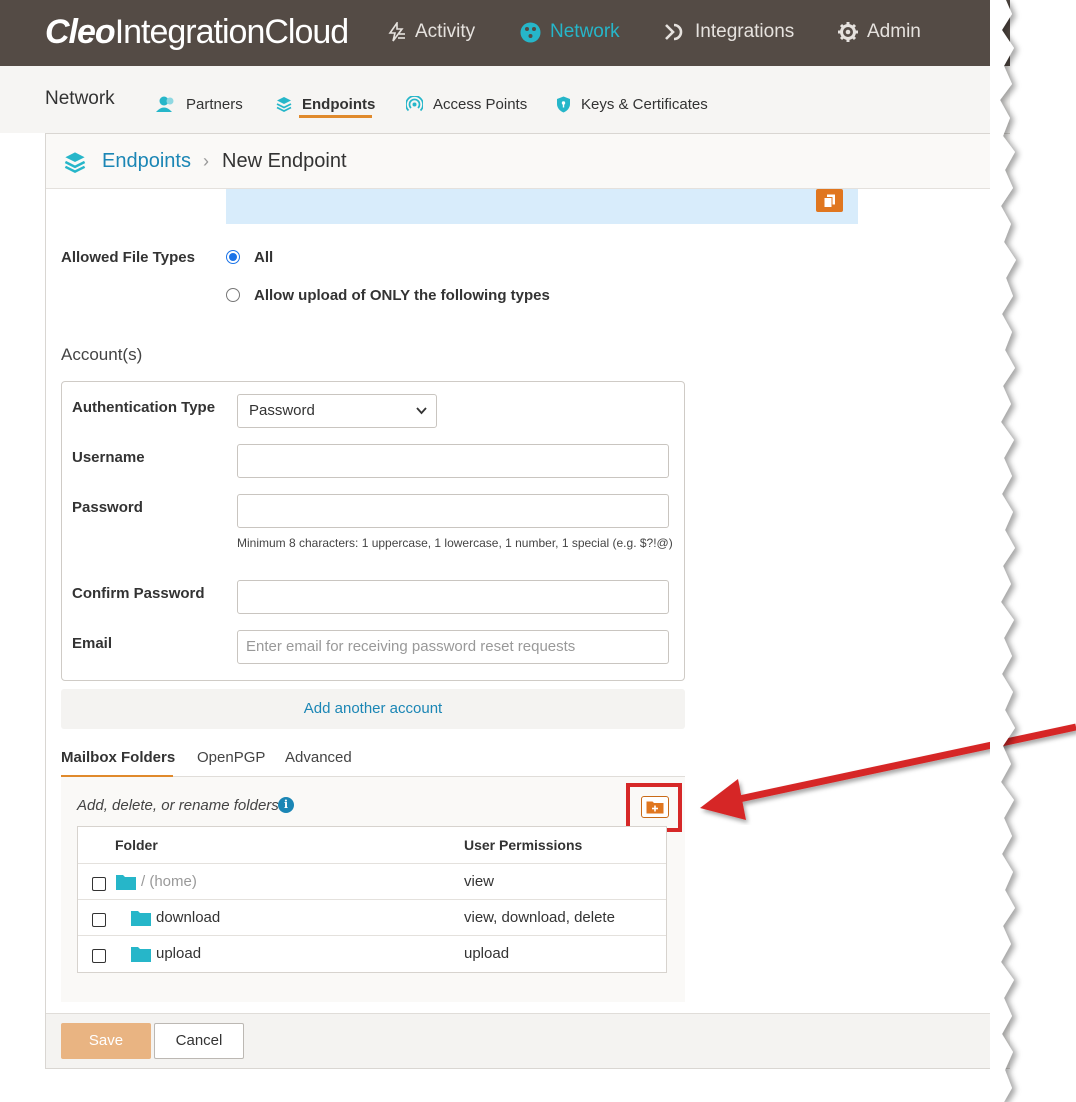  What do you see at coordinates (337, 411) in the screenshot?
I see `auth-type-select: Password` at bounding box center [337, 411].